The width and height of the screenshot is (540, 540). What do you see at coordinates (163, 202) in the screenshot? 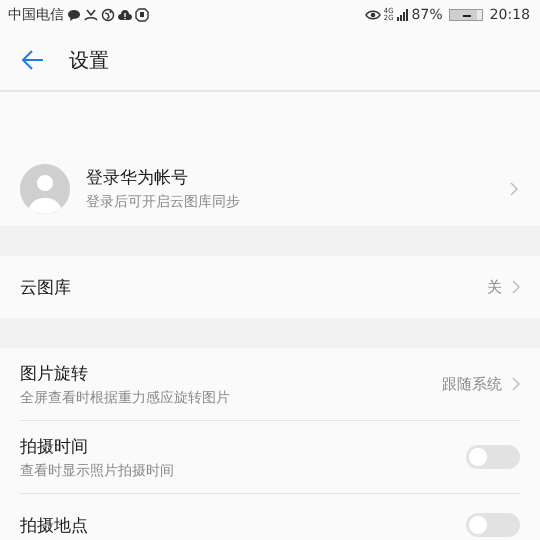
I see `account-subtitle: 登录后可开启云图库同步` at bounding box center [163, 202].